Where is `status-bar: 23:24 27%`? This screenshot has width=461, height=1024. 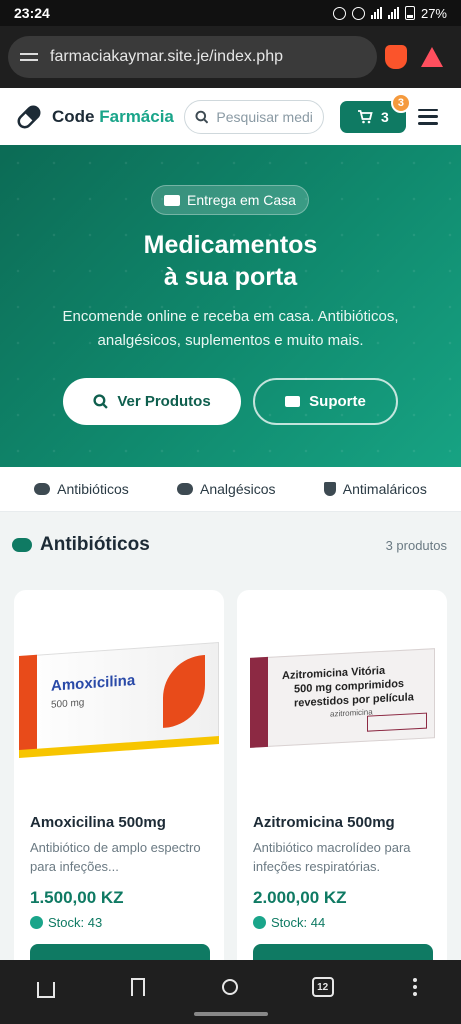 status-bar: 23:24 27% is located at coordinates (230, 13).